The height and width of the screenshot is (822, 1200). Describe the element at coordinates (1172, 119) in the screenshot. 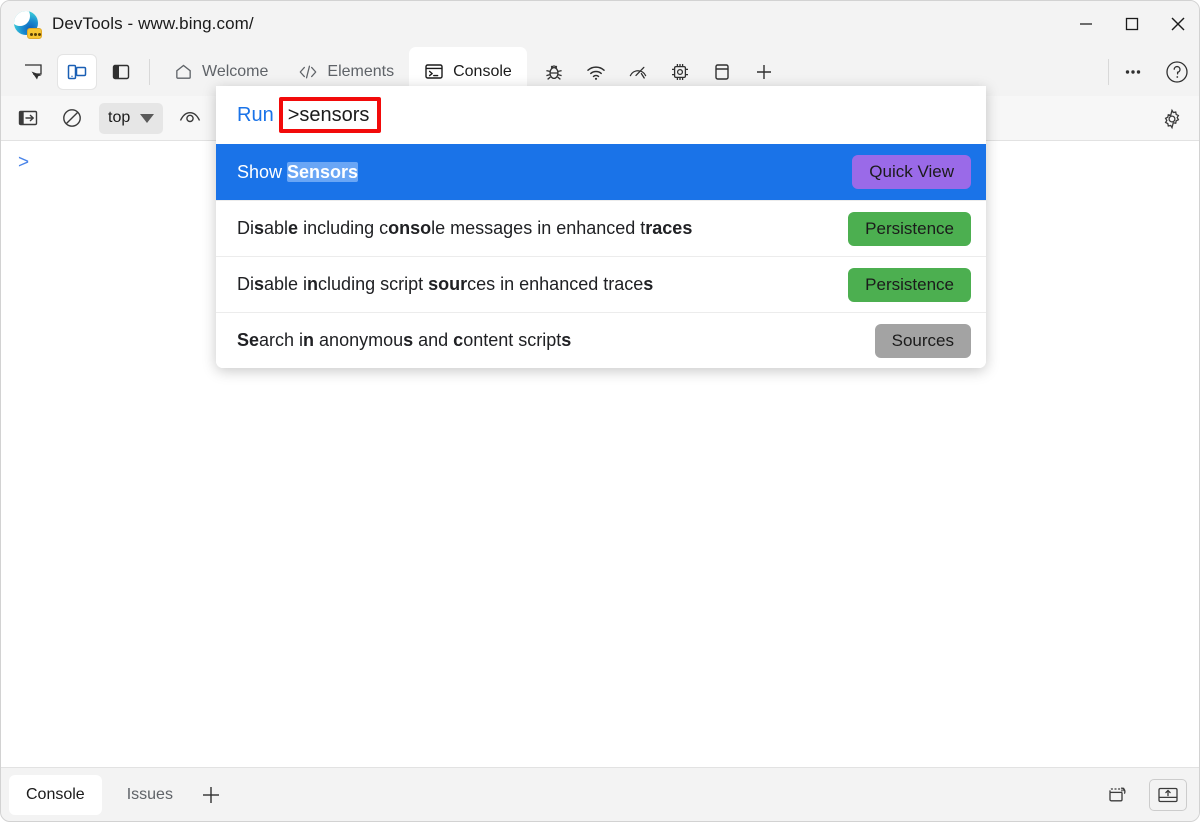

I see `gear-icon` at that location.